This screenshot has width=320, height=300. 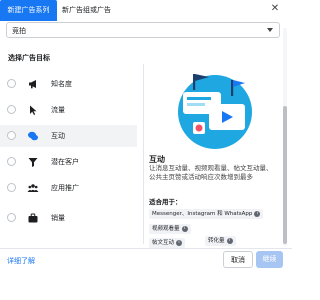 I want to click on use-case-chip: 视频观看量 i, so click(x=170, y=229).